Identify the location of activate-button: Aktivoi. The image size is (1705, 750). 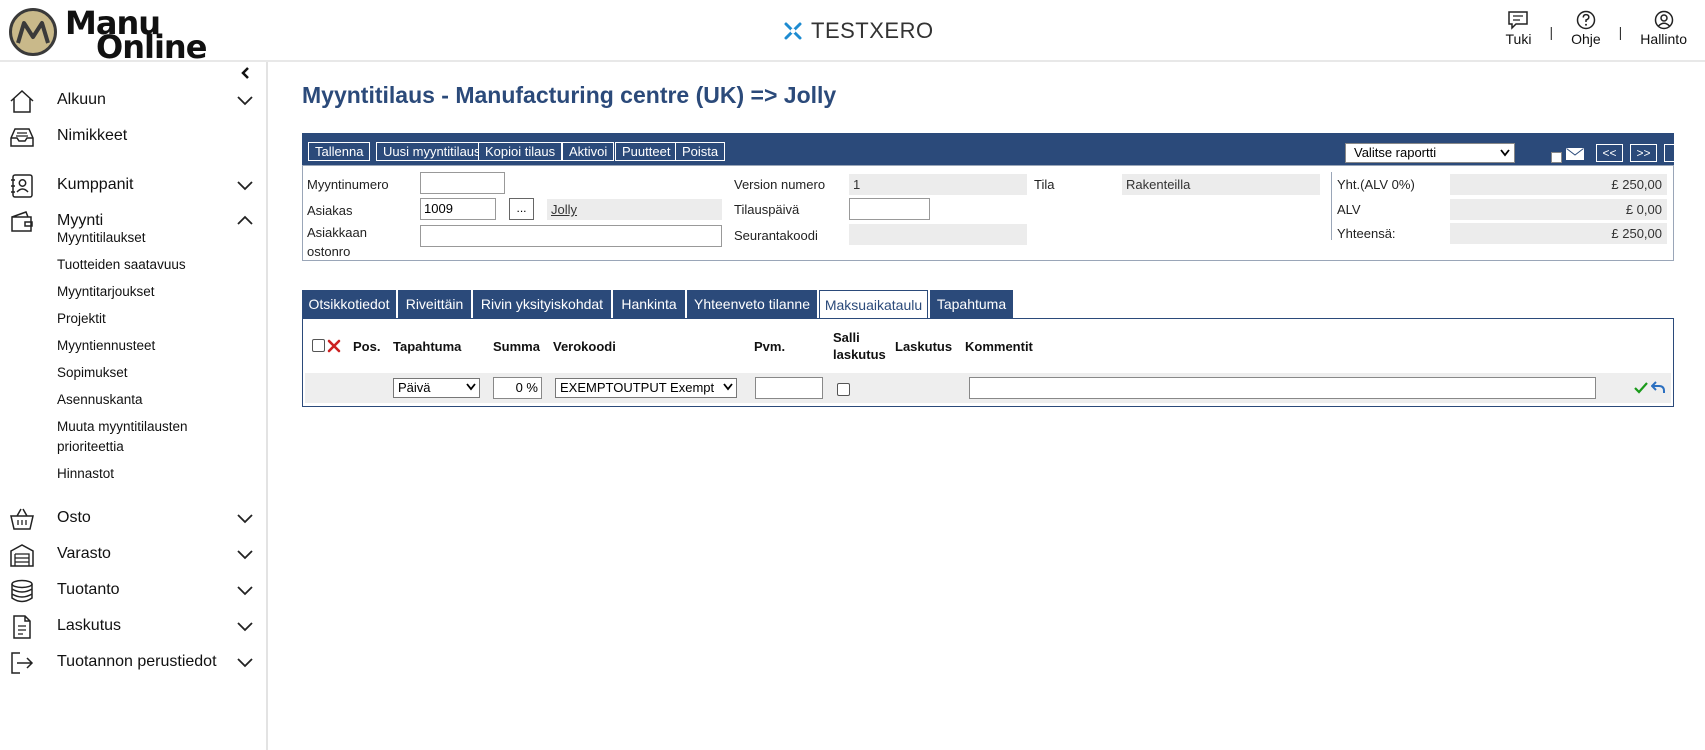
(588, 151).